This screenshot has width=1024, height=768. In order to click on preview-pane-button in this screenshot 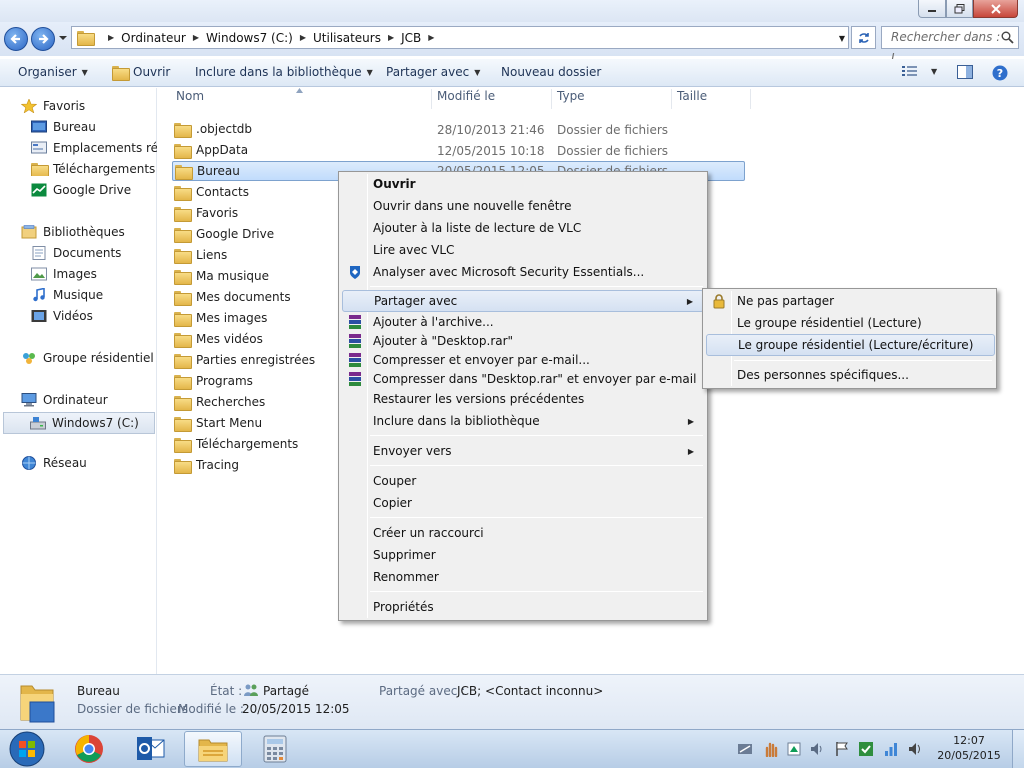, I will do `click(965, 72)`.